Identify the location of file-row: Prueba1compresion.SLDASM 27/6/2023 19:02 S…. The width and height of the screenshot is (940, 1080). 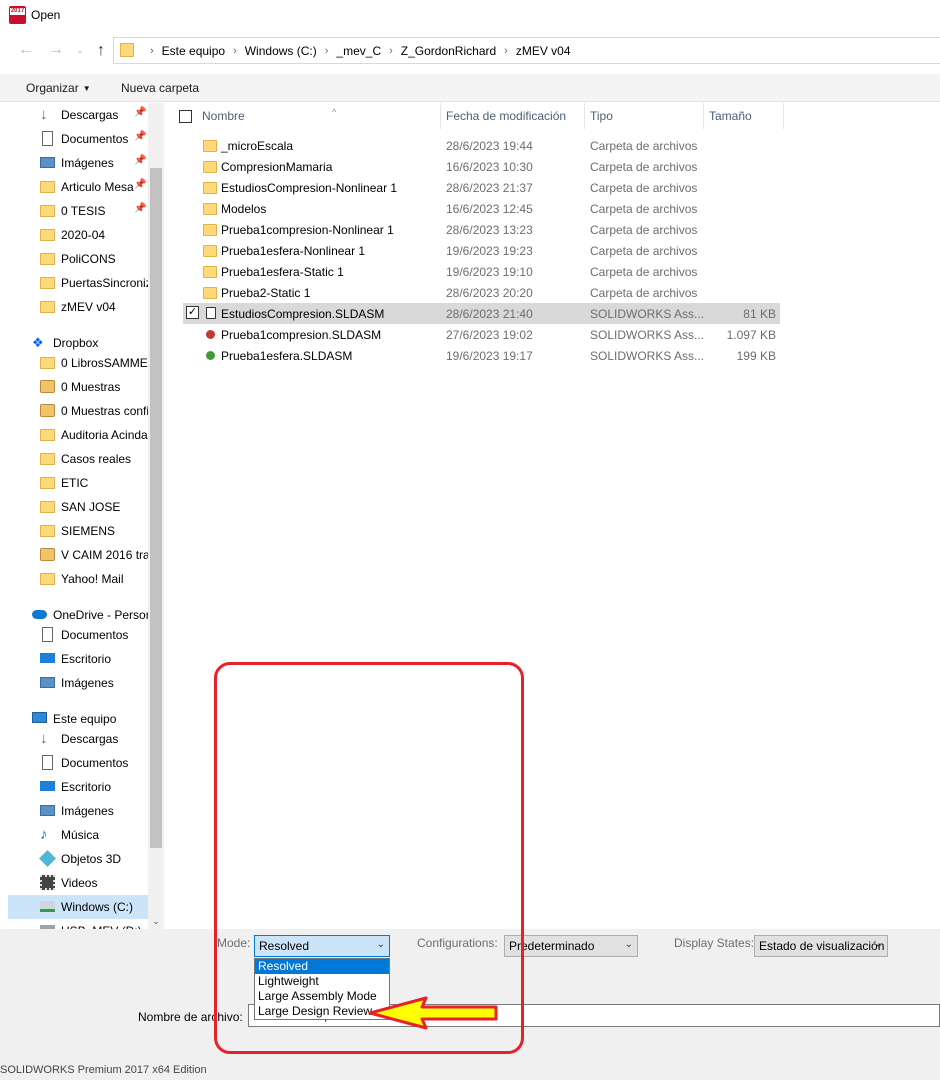
(481, 334).